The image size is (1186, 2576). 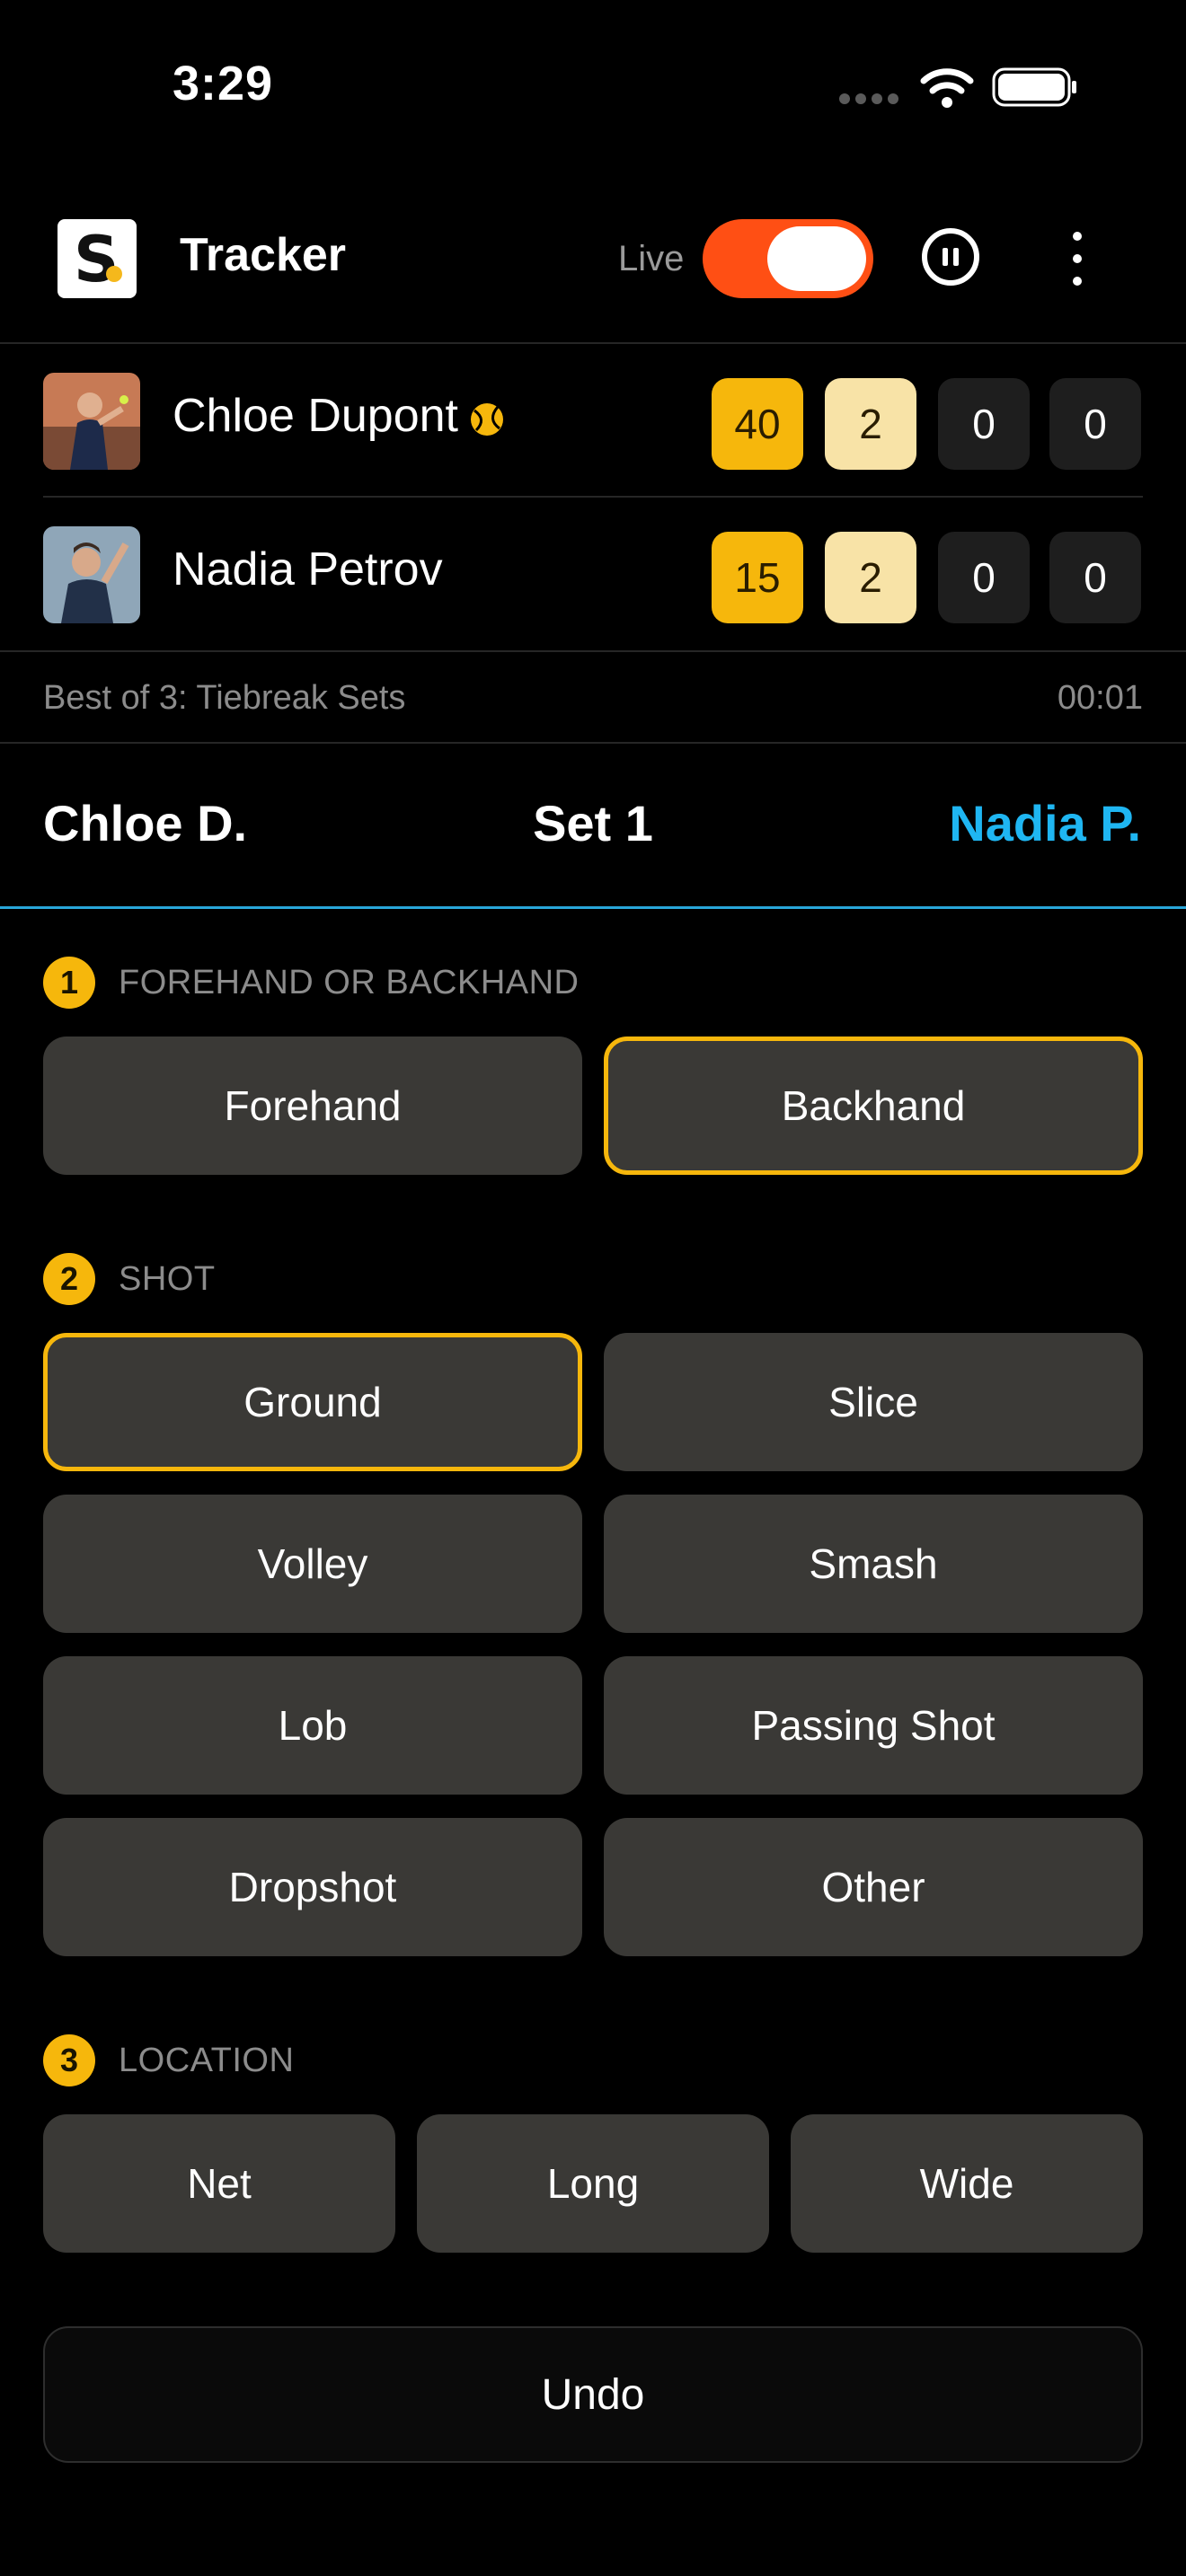 I want to click on section-header-stroke: 1 FOREHAND OR BACKHAND, so click(x=311, y=983).